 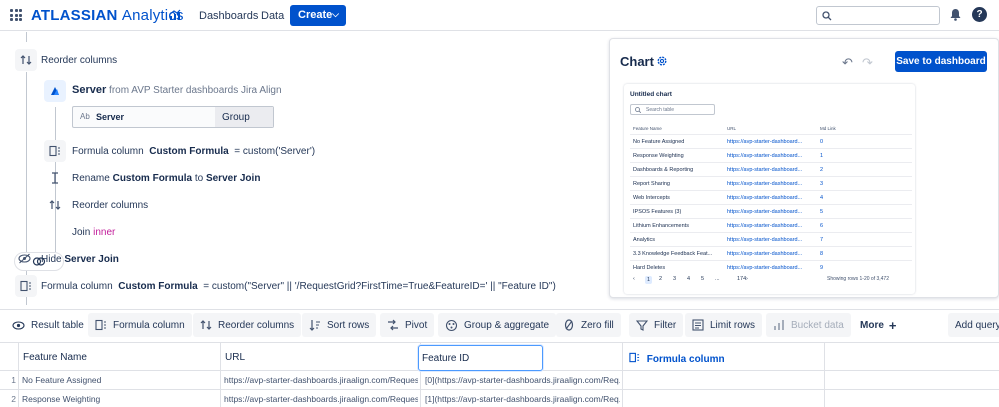 I want to click on column-header-feature-id: Feature ID, so click(x=480, y=358).